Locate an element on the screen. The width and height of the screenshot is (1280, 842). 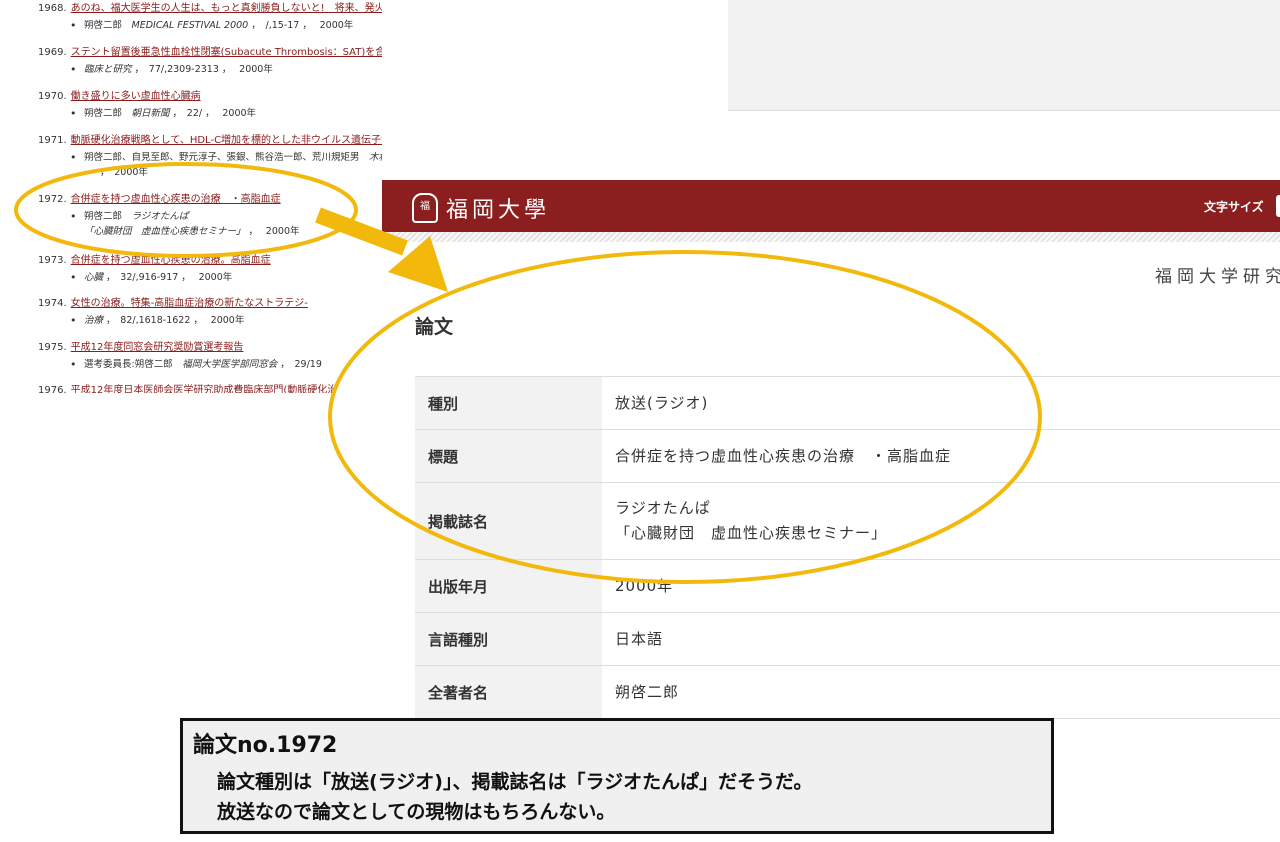
list-item: 1974. 女性の治療。特集-高脂血症治療の新たなストラテジ- is located at coordinates (173, 303).